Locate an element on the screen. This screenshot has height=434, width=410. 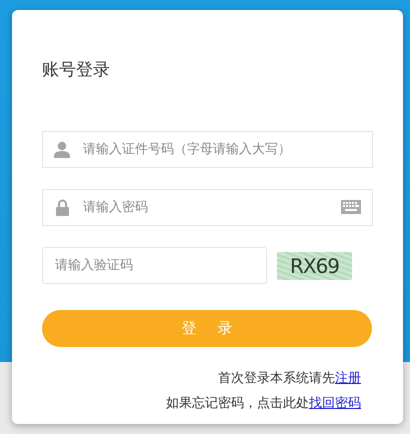
user-icon is located at coordinates (62, 149).